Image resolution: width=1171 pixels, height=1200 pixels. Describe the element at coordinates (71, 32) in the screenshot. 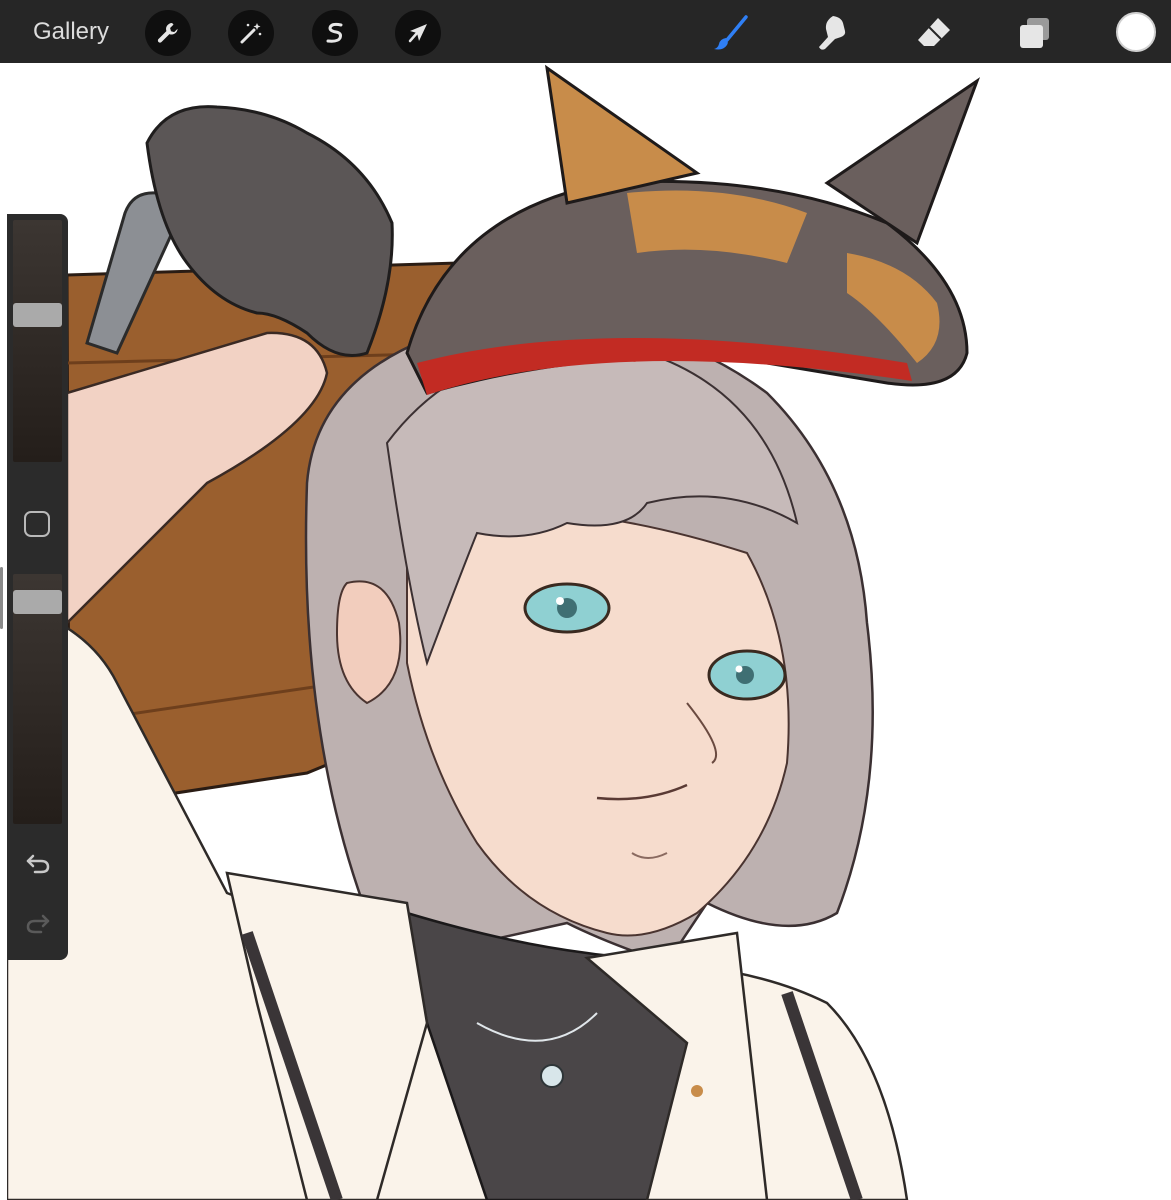

I see `gallery-button: Gallery` at that location.